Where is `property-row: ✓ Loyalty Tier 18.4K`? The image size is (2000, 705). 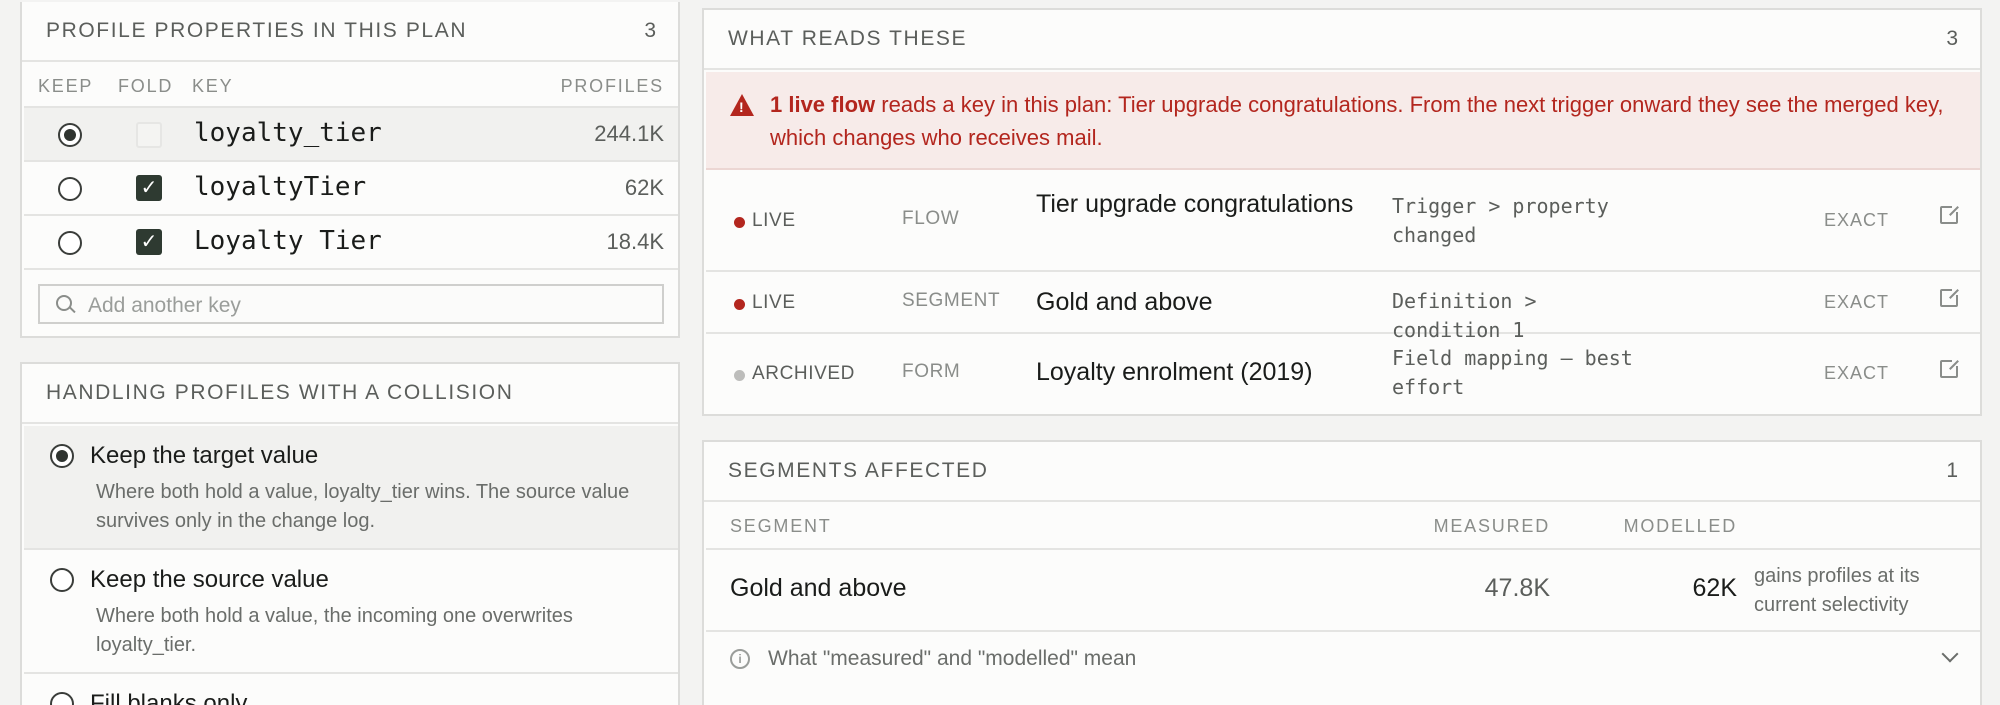
property-row: ✓ Loyalty Tier 18.4K is located at coordinates (351, 243).